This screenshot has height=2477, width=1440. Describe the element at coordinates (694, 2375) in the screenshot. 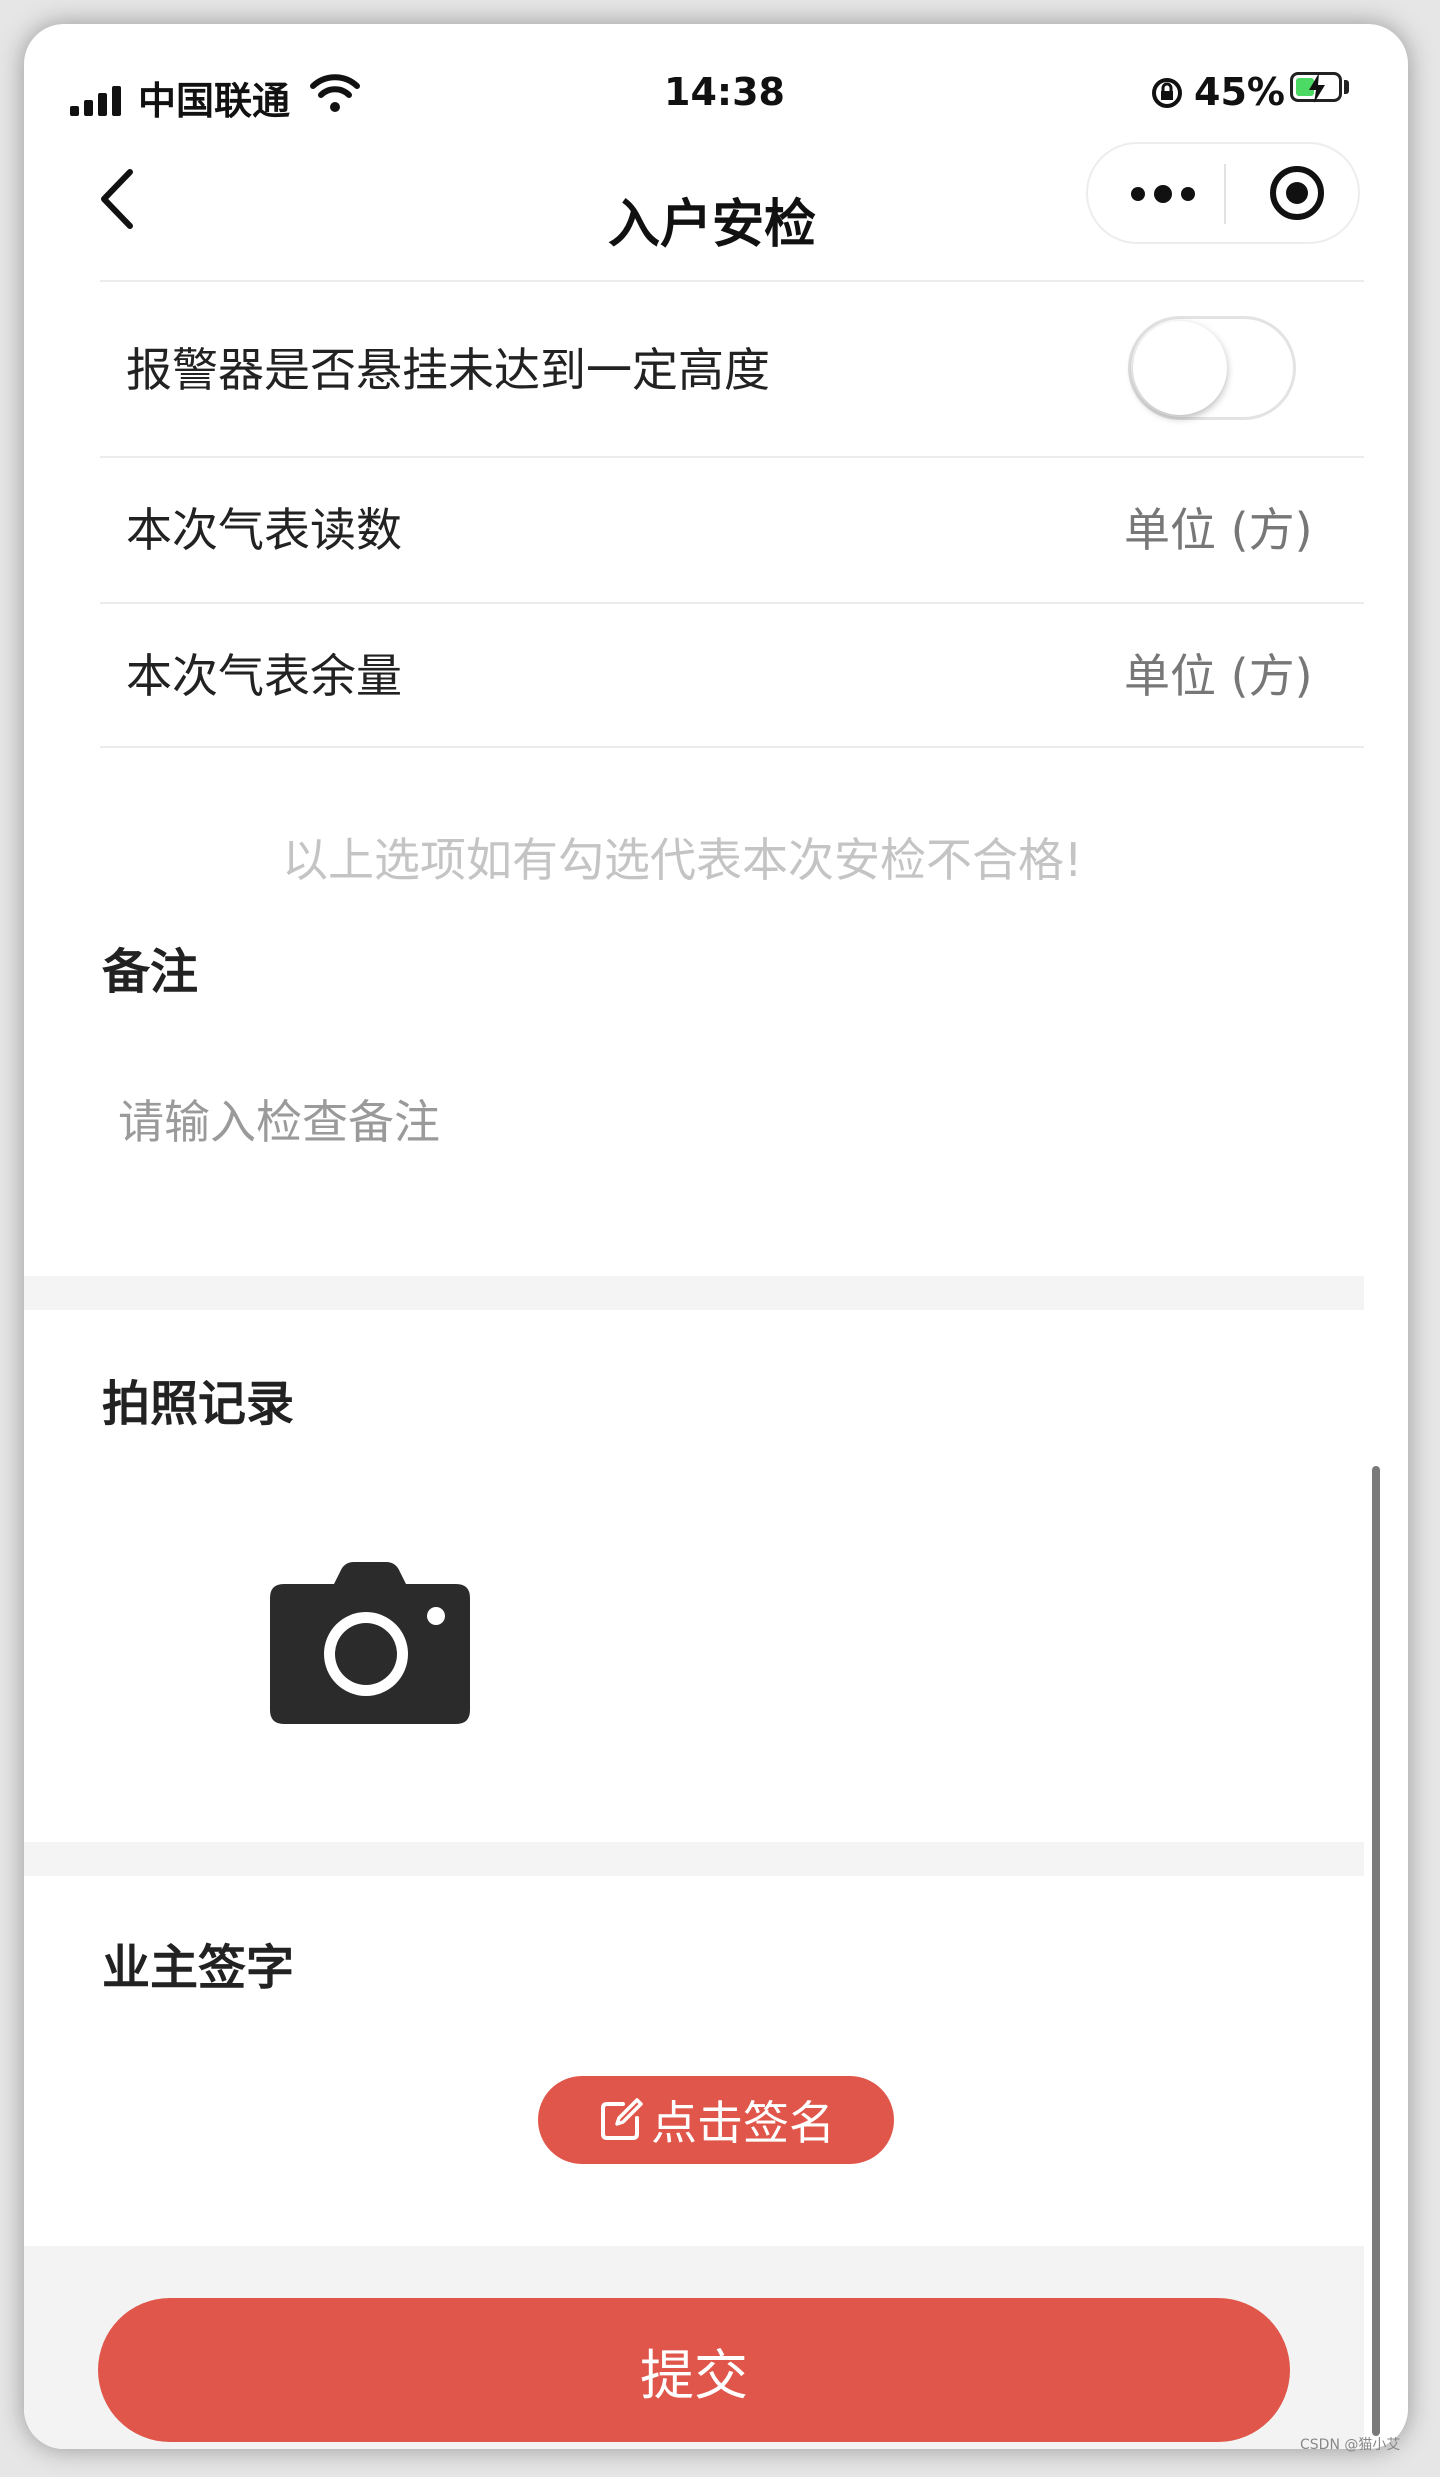

I see `submit-button-label: 提交` at that location.